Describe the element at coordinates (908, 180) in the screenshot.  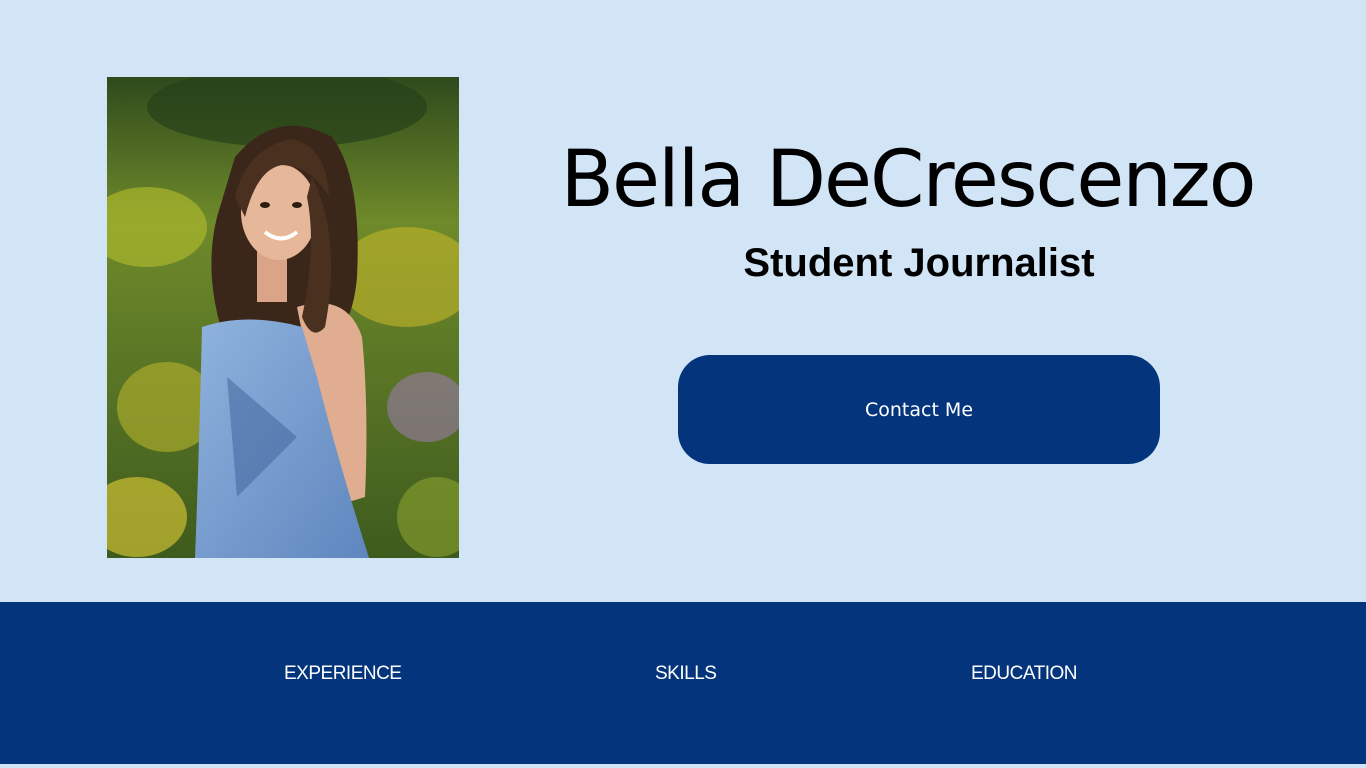
I see `page-title: Bella DeCrescenzo` at that location.